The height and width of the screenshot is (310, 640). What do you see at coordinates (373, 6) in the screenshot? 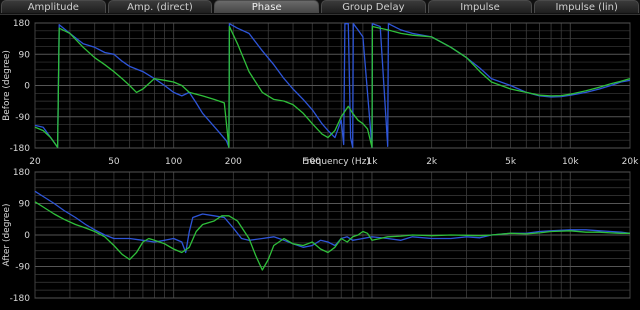
I see `tab-group-delay: Group Delay` at bounding box center [373, 6].